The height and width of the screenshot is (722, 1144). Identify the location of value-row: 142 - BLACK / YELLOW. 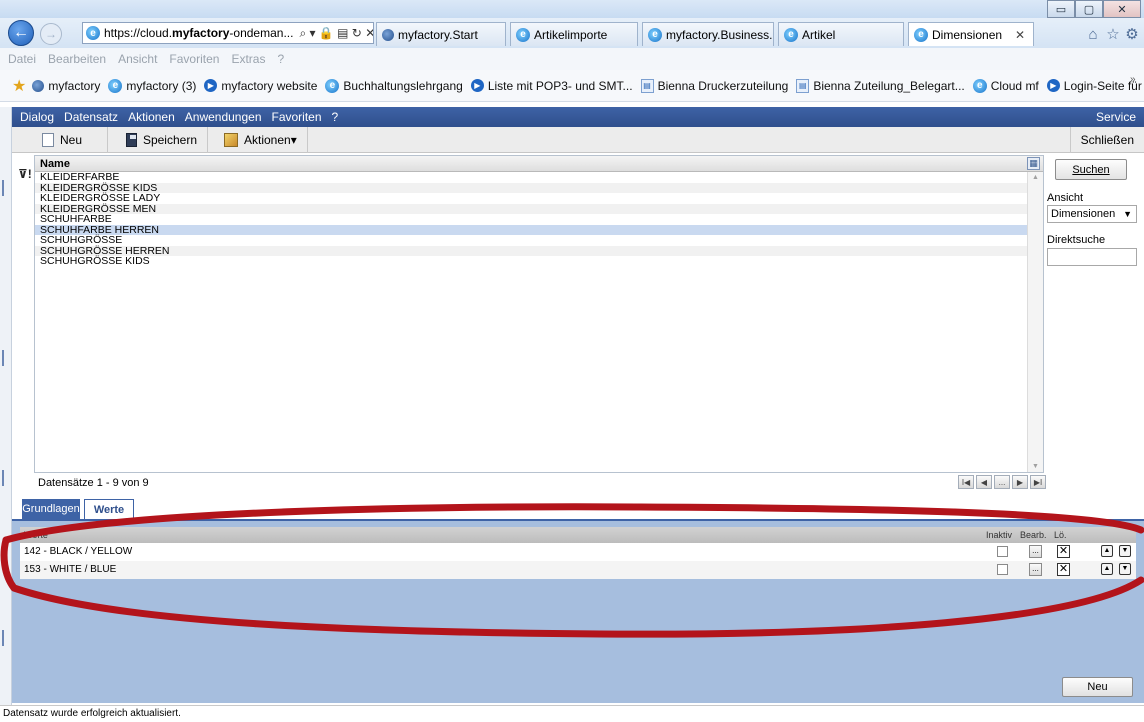
(578, 552).